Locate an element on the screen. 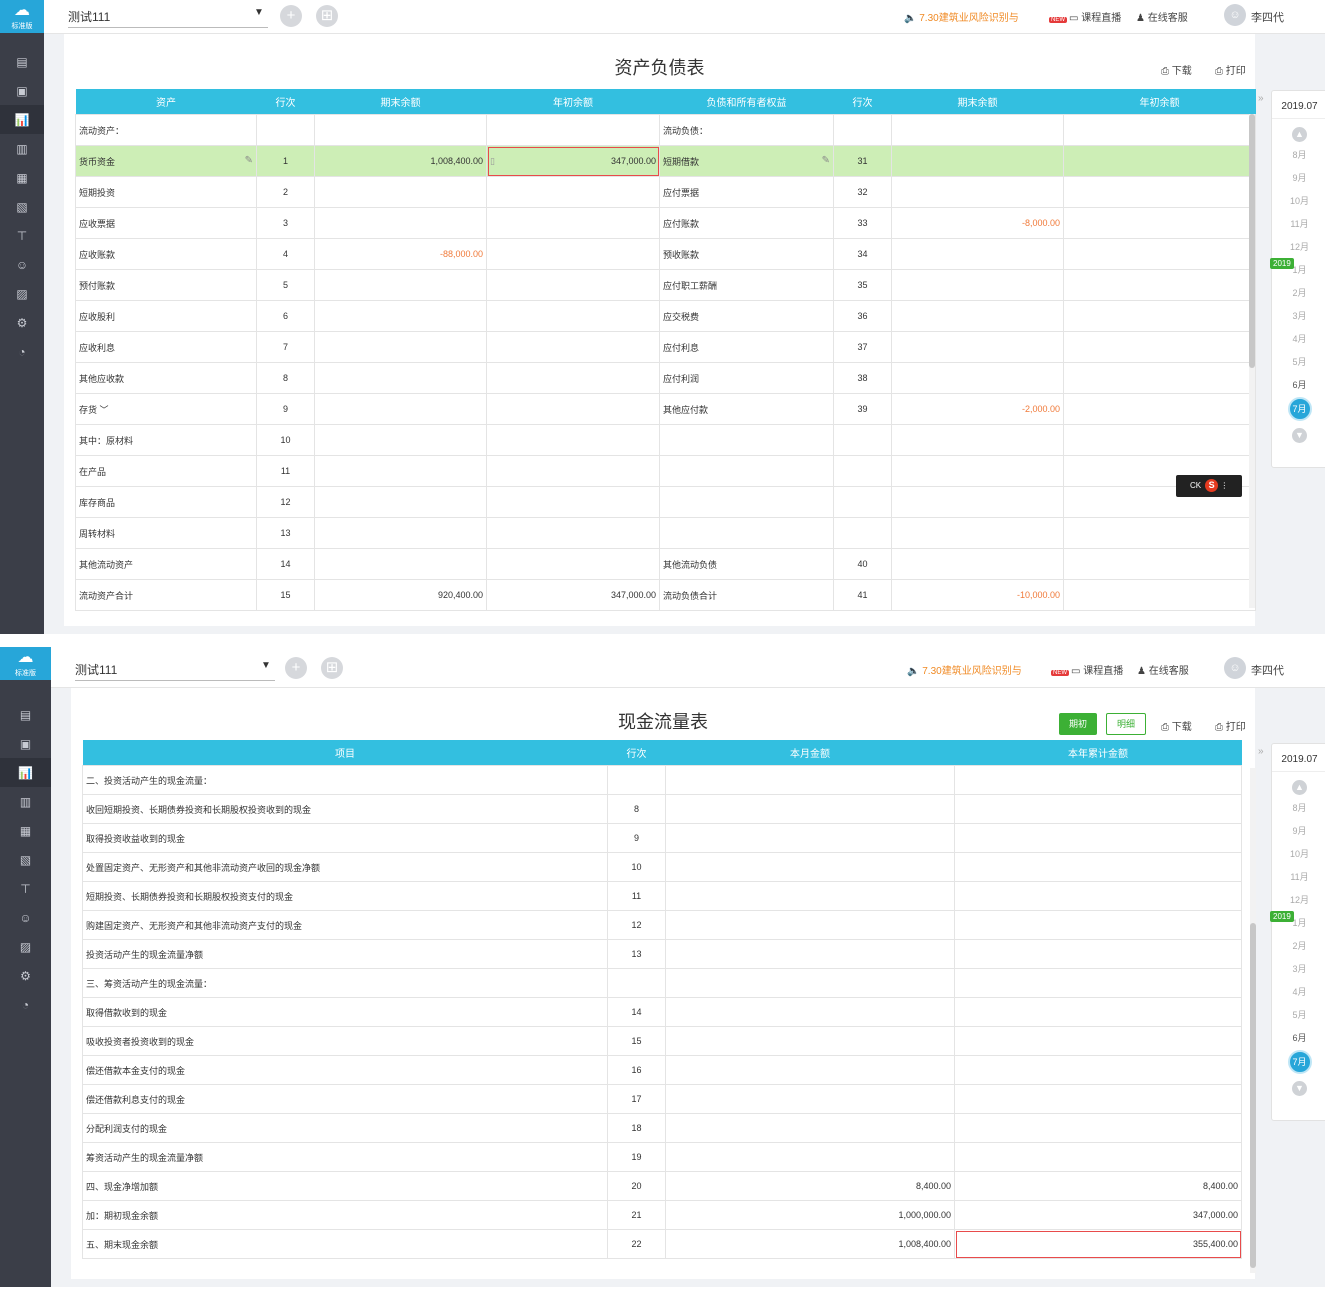 Image resolution: width=1325 pixels, height=1293 pixels. period-button: 期初 is located at coordinates (1078, 724).